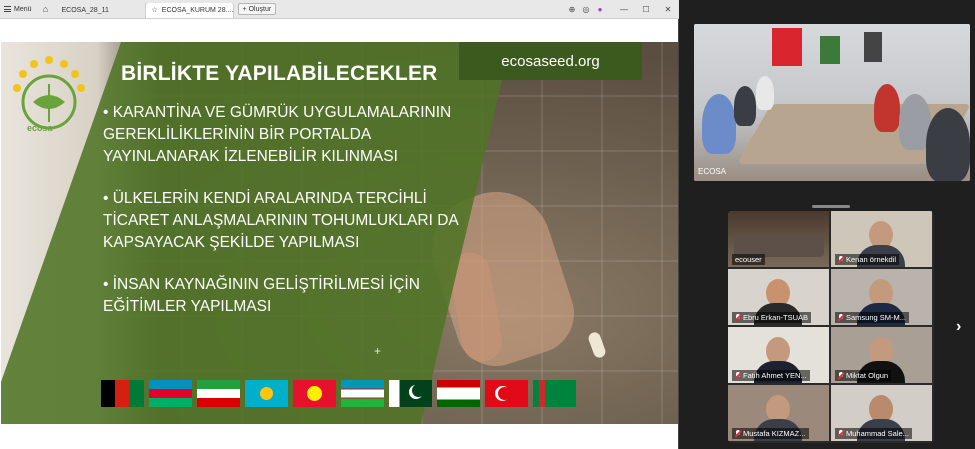  Describe the element at coordinates (458, 393) in the screenshot. I see `tajikistan-flag-icon` at that location.